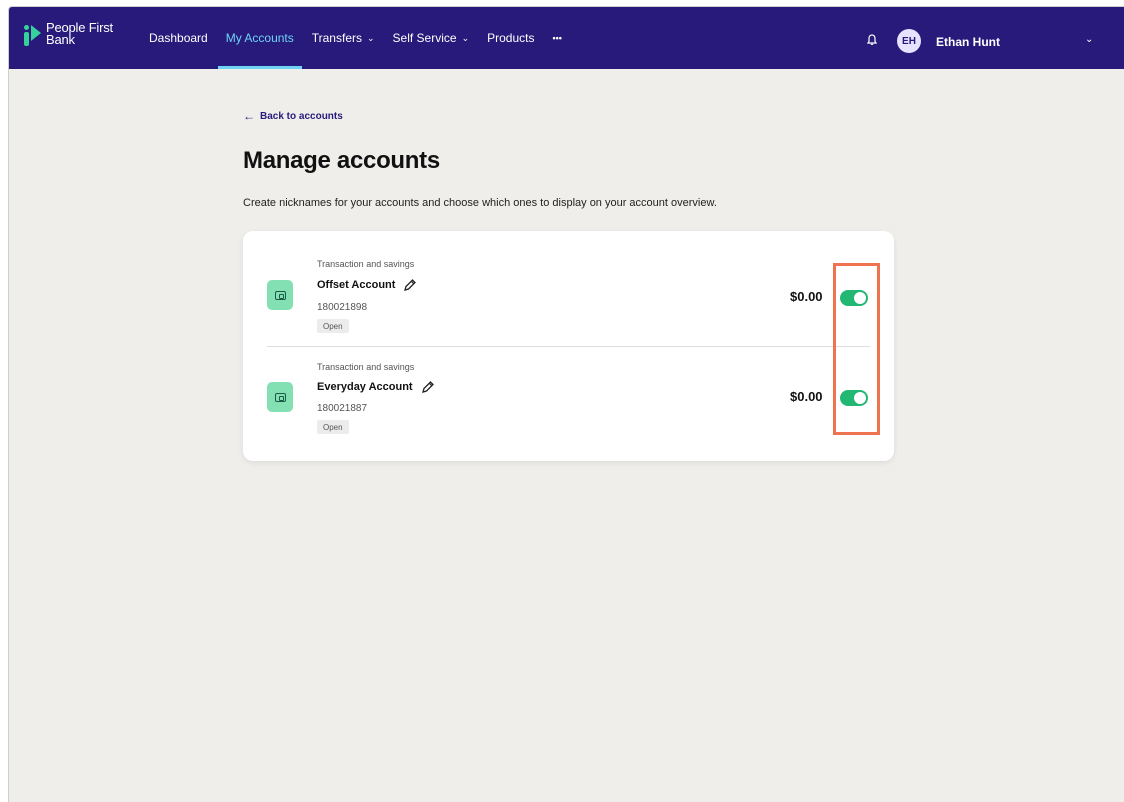 This screenshot has height=802, width=1124. I want to click on account-name-label: Offset Account, so click(356, 285).